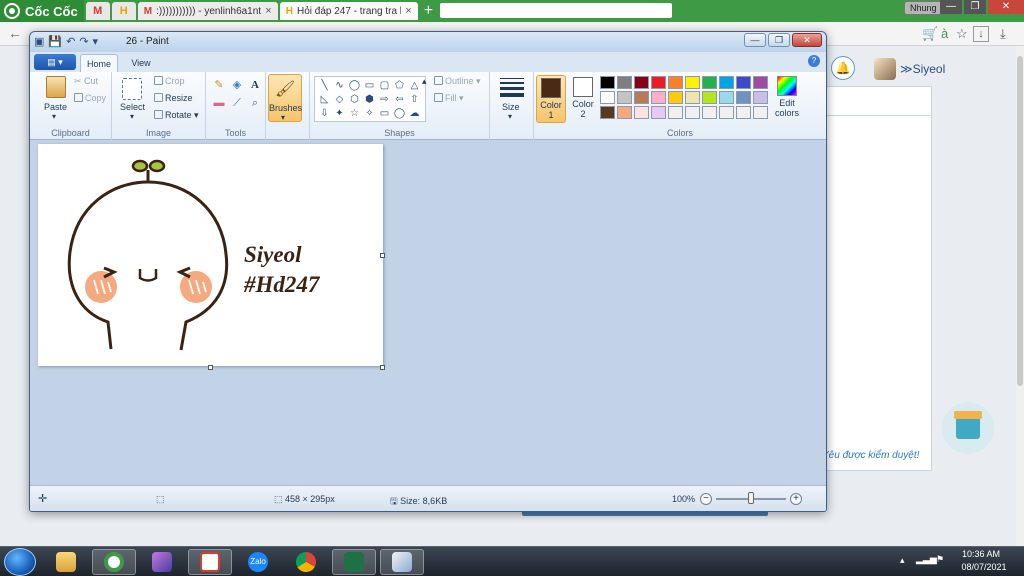 The height and width of the screenshot is (576, 1024). What do you see at coordinates (706, 499) in the screenshot?
I see `zoom-out-button: −` at bounding box center [706, 499].